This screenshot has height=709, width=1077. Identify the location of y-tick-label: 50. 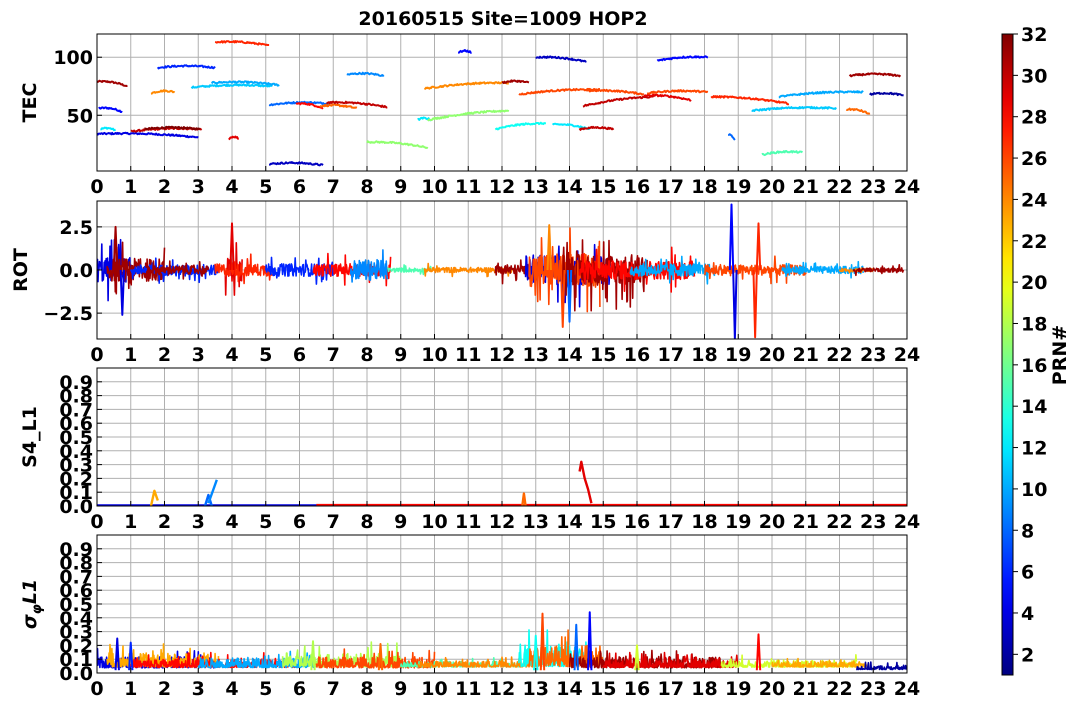
(80, 116).